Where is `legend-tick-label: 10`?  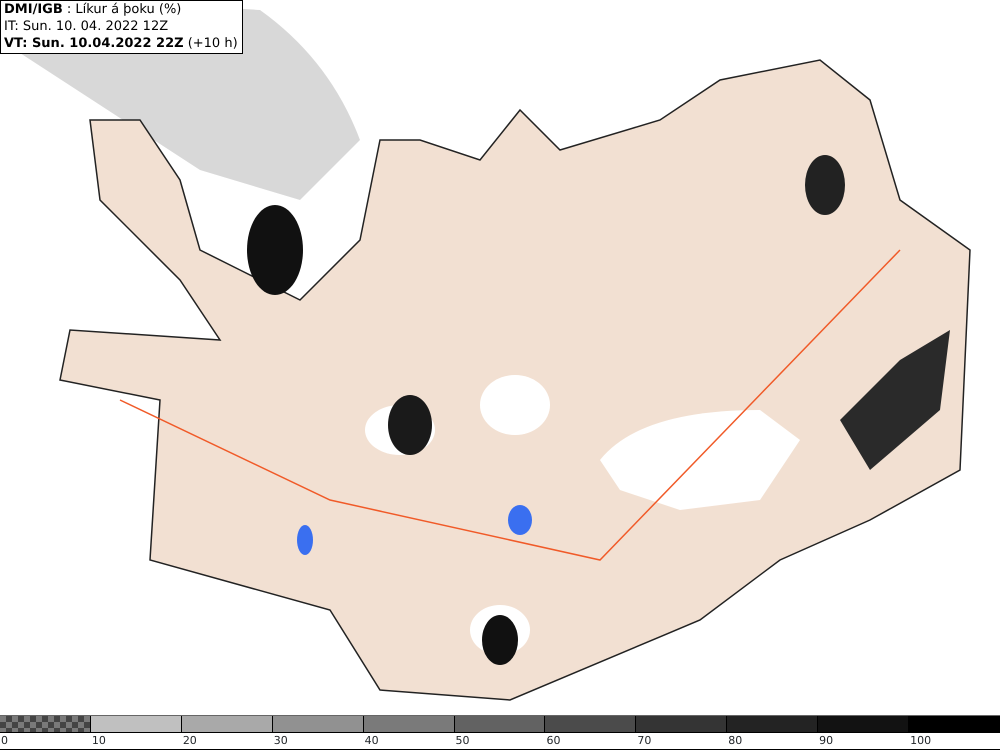 legend-tick-label: 10 is located at coordinates (98, 741).